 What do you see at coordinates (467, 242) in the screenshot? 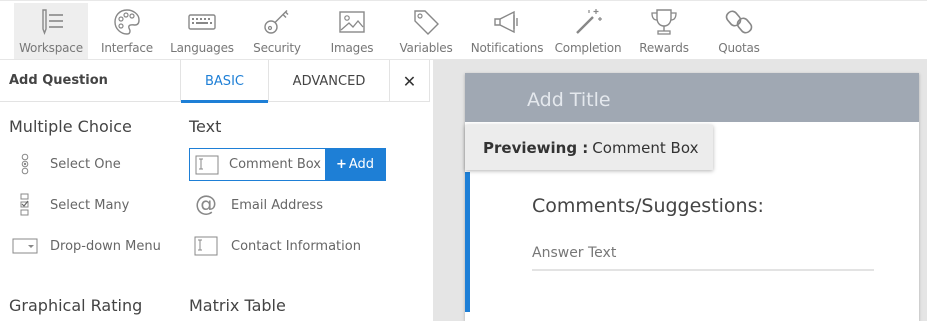
I see `question-accent-bar` at bounding box center [467, 242].